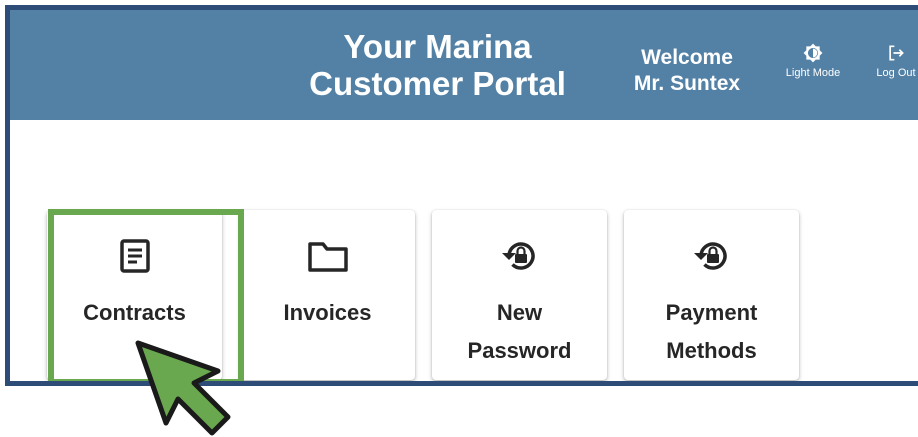 This screenshot has width=918, height=437. What do you see at coordinates (519, 332) in the screenshot?
I see `new-password-label: New Password` at bounding box center [519, 332].